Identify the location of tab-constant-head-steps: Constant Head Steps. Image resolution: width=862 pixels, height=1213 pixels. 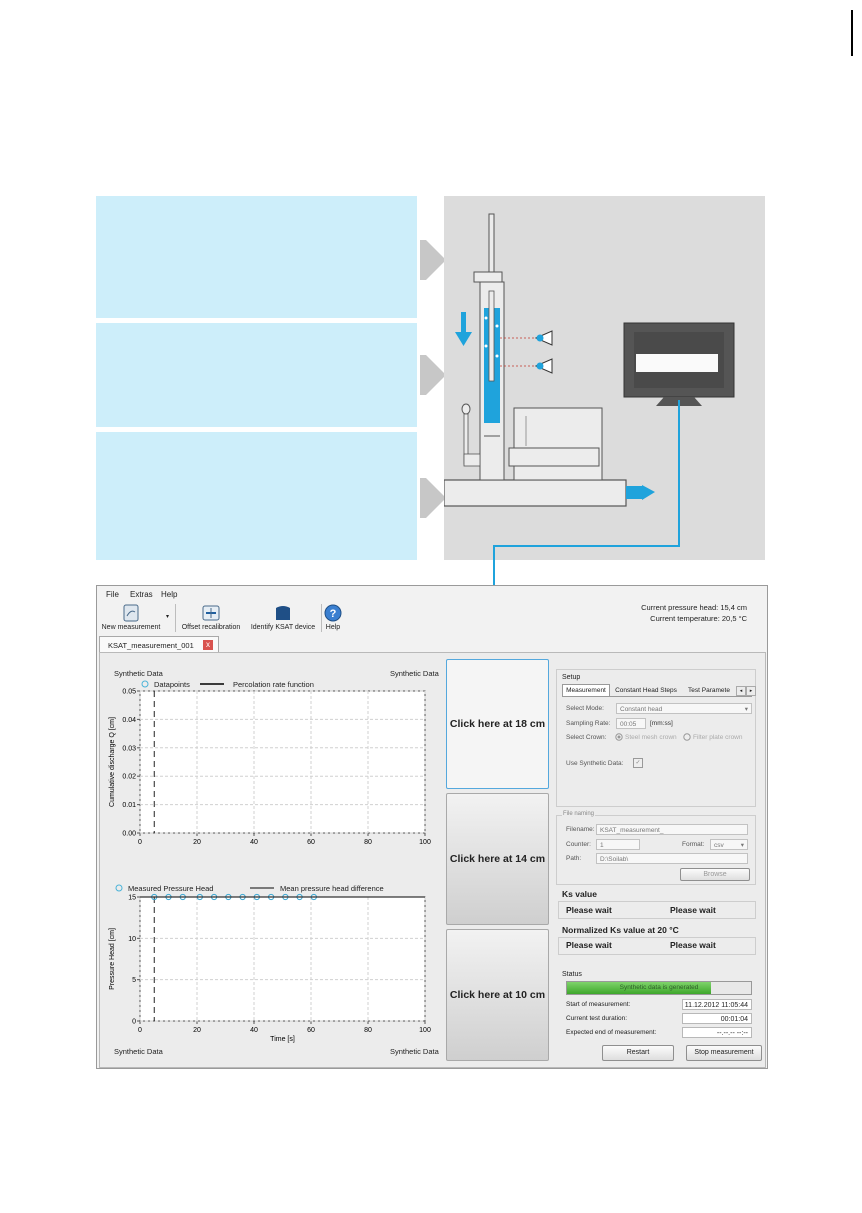
(646, 690).